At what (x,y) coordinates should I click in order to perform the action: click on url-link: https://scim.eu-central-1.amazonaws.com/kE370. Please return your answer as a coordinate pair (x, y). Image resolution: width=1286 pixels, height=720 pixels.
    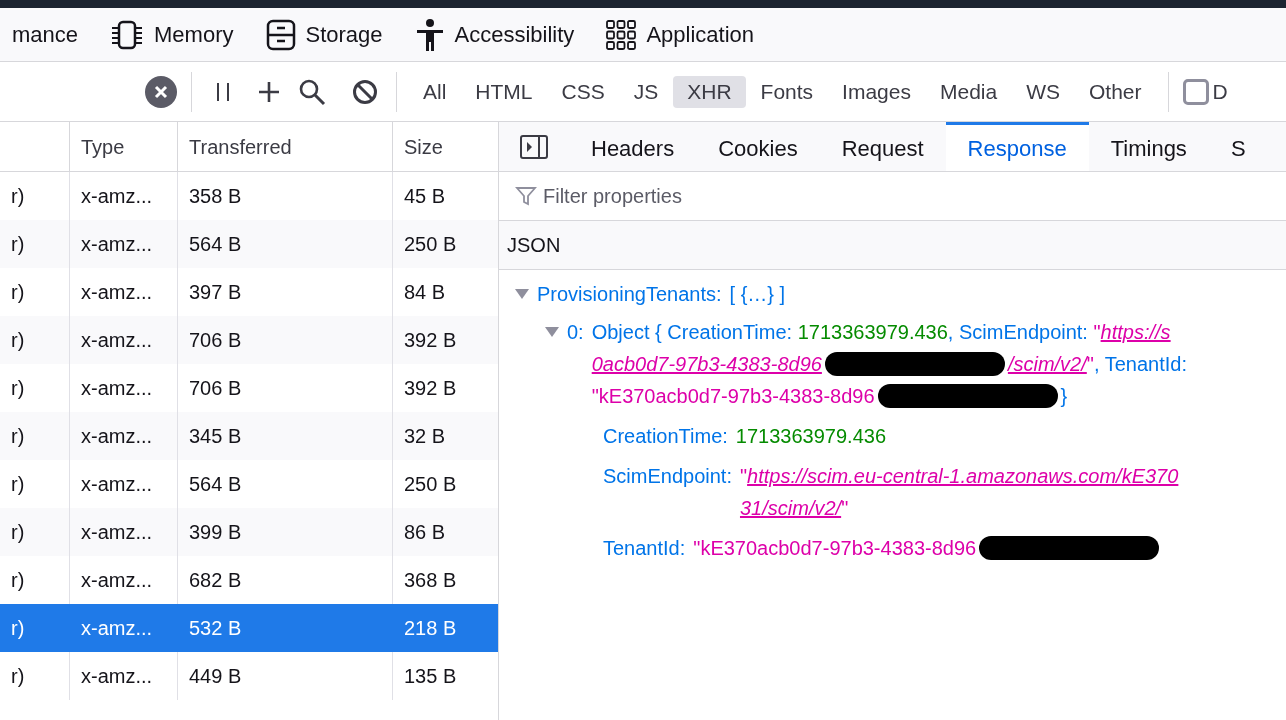
    Looking at the image, I should click on (963, 476).